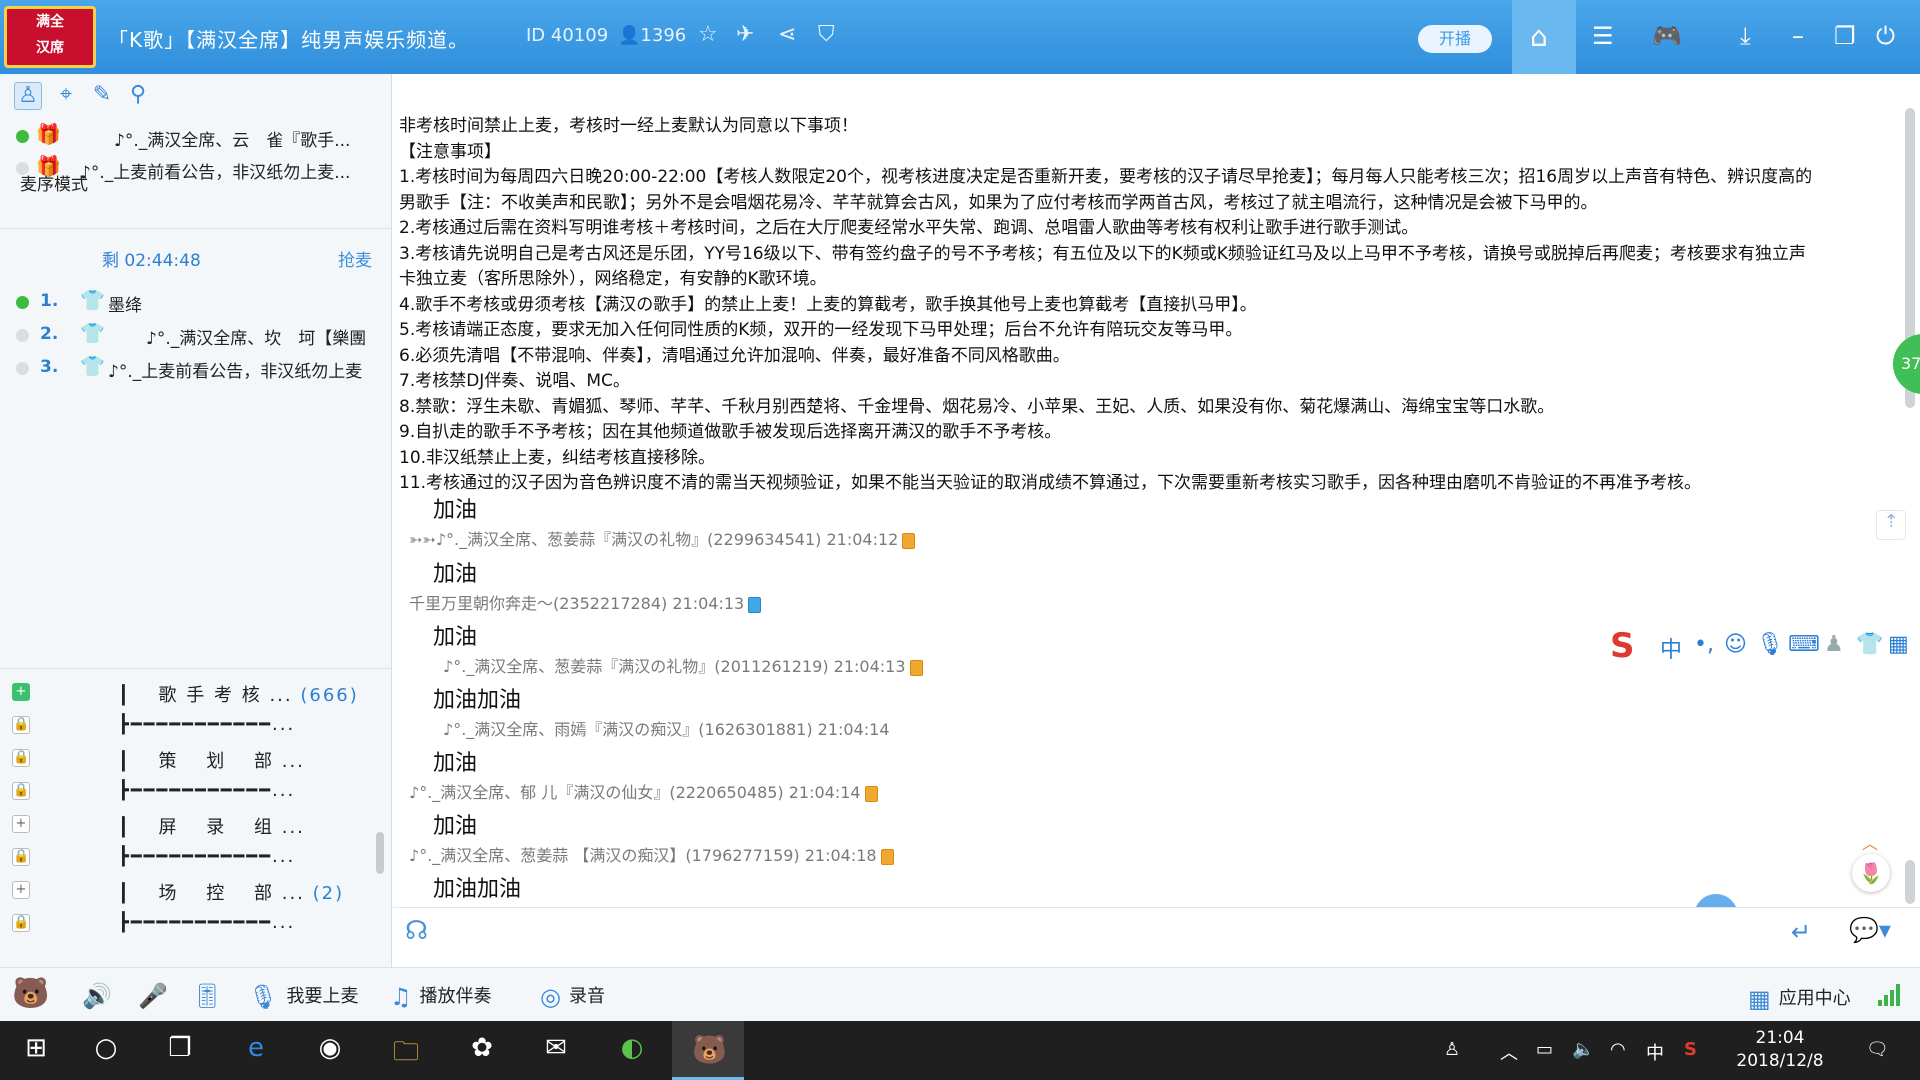  I want to click on send-icon: ↵, so click(1801, 932).